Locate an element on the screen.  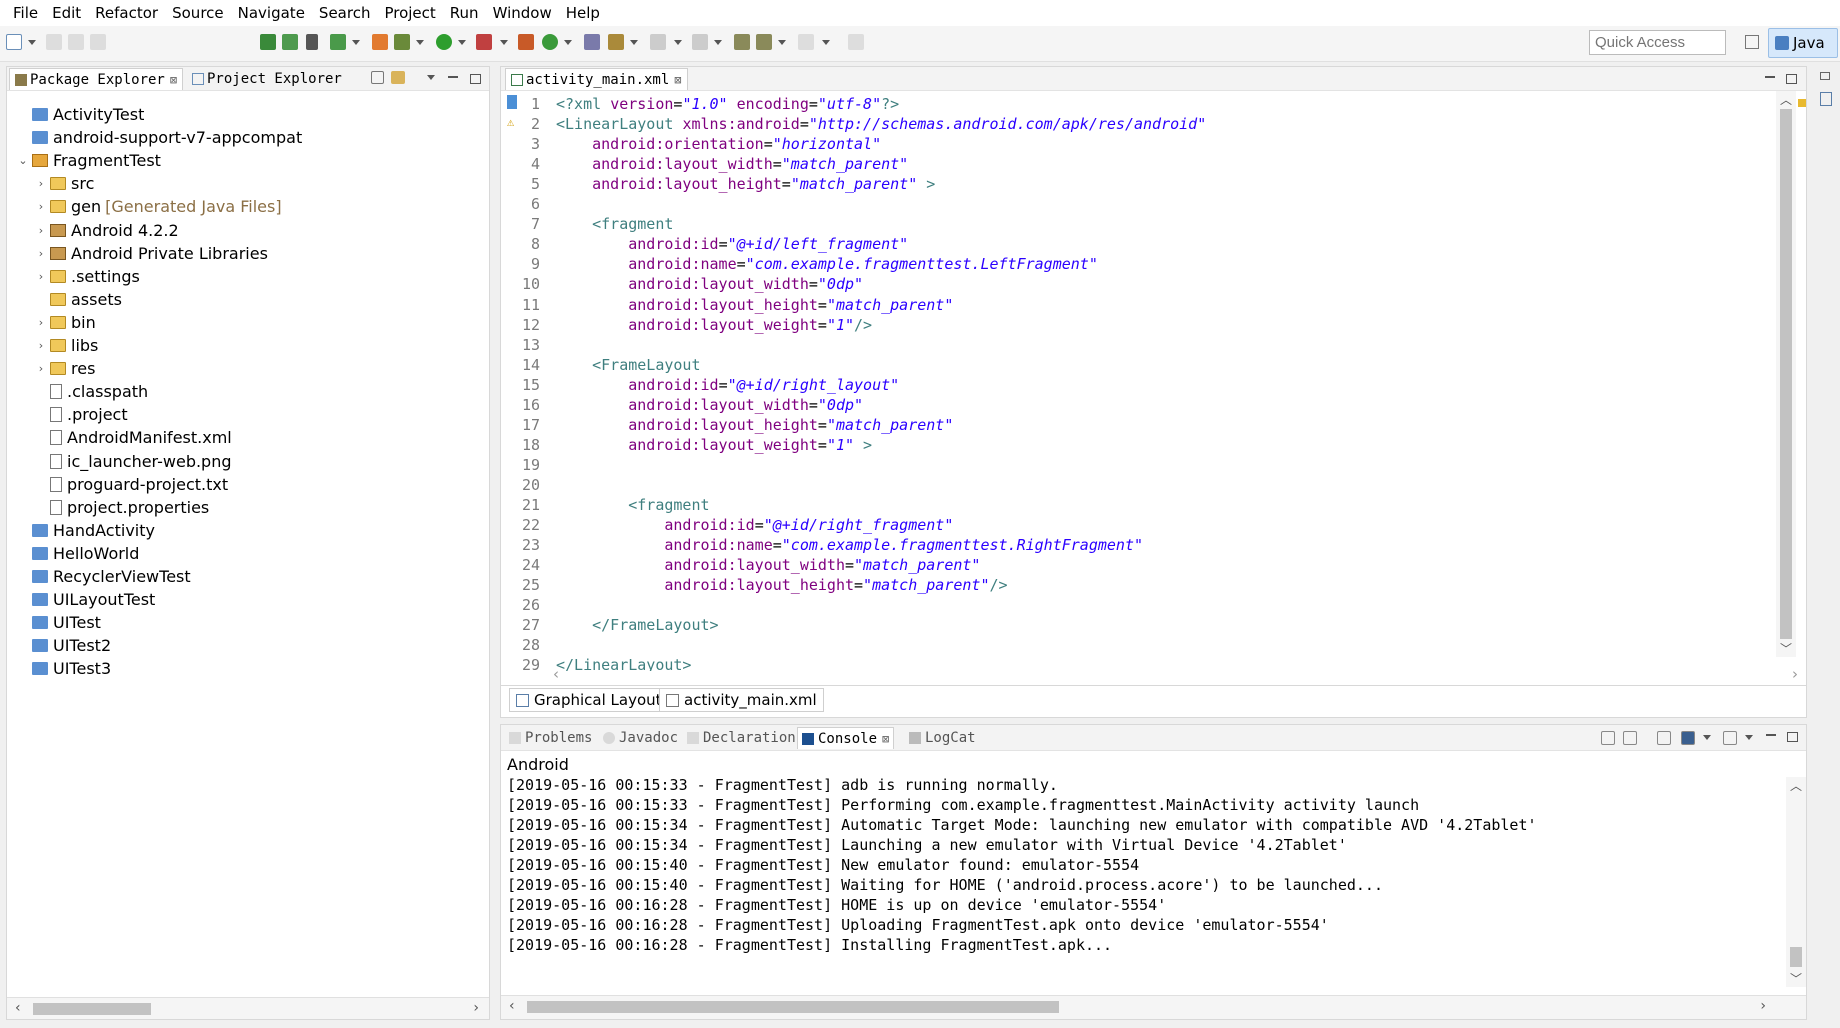
new-dropdown-icon is located at coordinates (32, 42).